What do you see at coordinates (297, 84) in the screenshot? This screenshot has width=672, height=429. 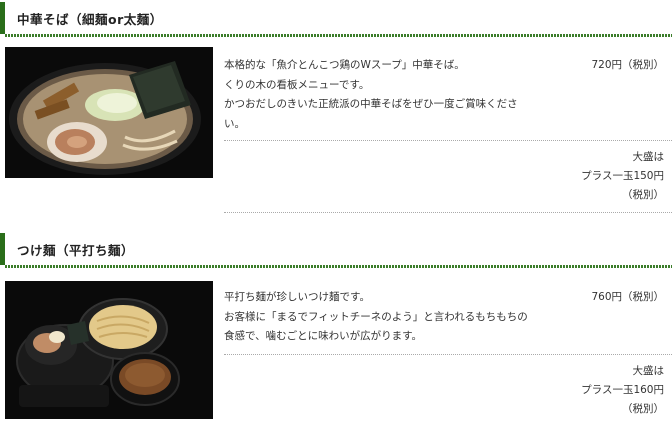 I see `description-line: くりの木の看板メニューです。` at bounding box center [297, 84].